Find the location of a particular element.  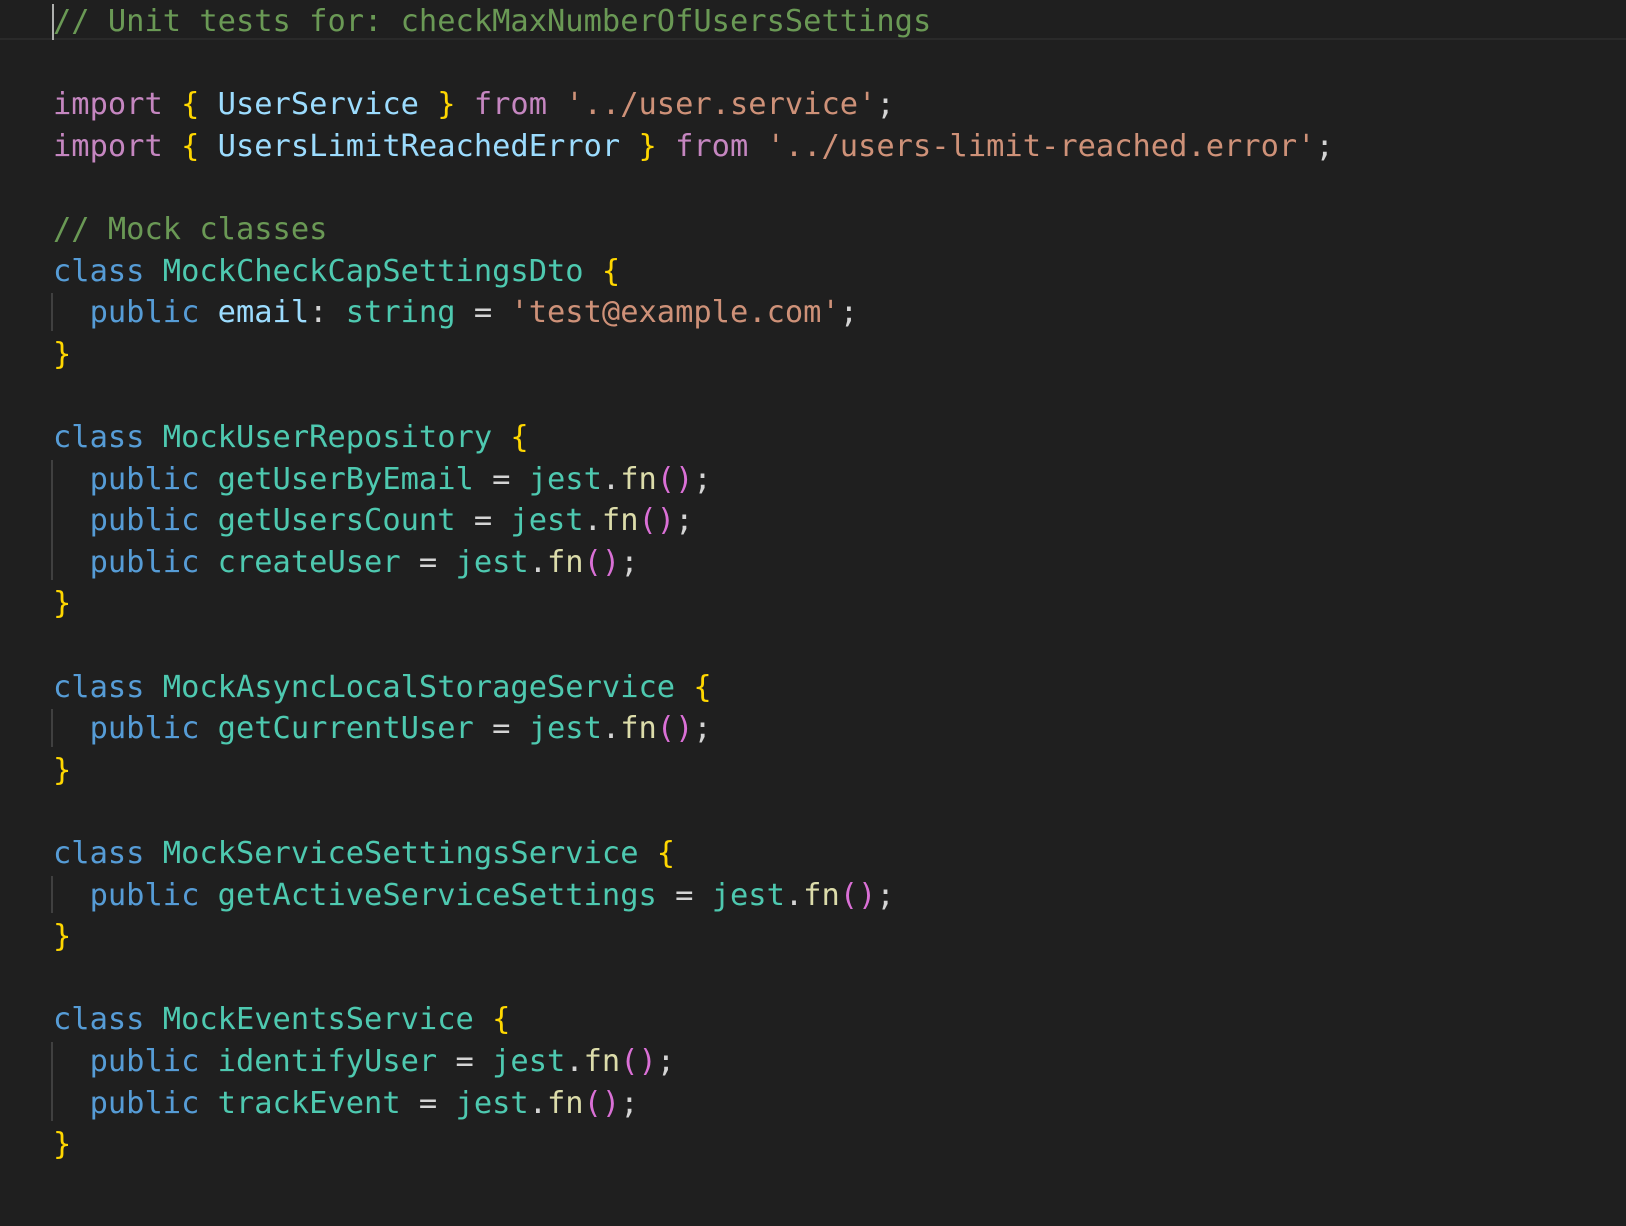

code-line: class MockEventsService { is located at coordinates (281, 1019).